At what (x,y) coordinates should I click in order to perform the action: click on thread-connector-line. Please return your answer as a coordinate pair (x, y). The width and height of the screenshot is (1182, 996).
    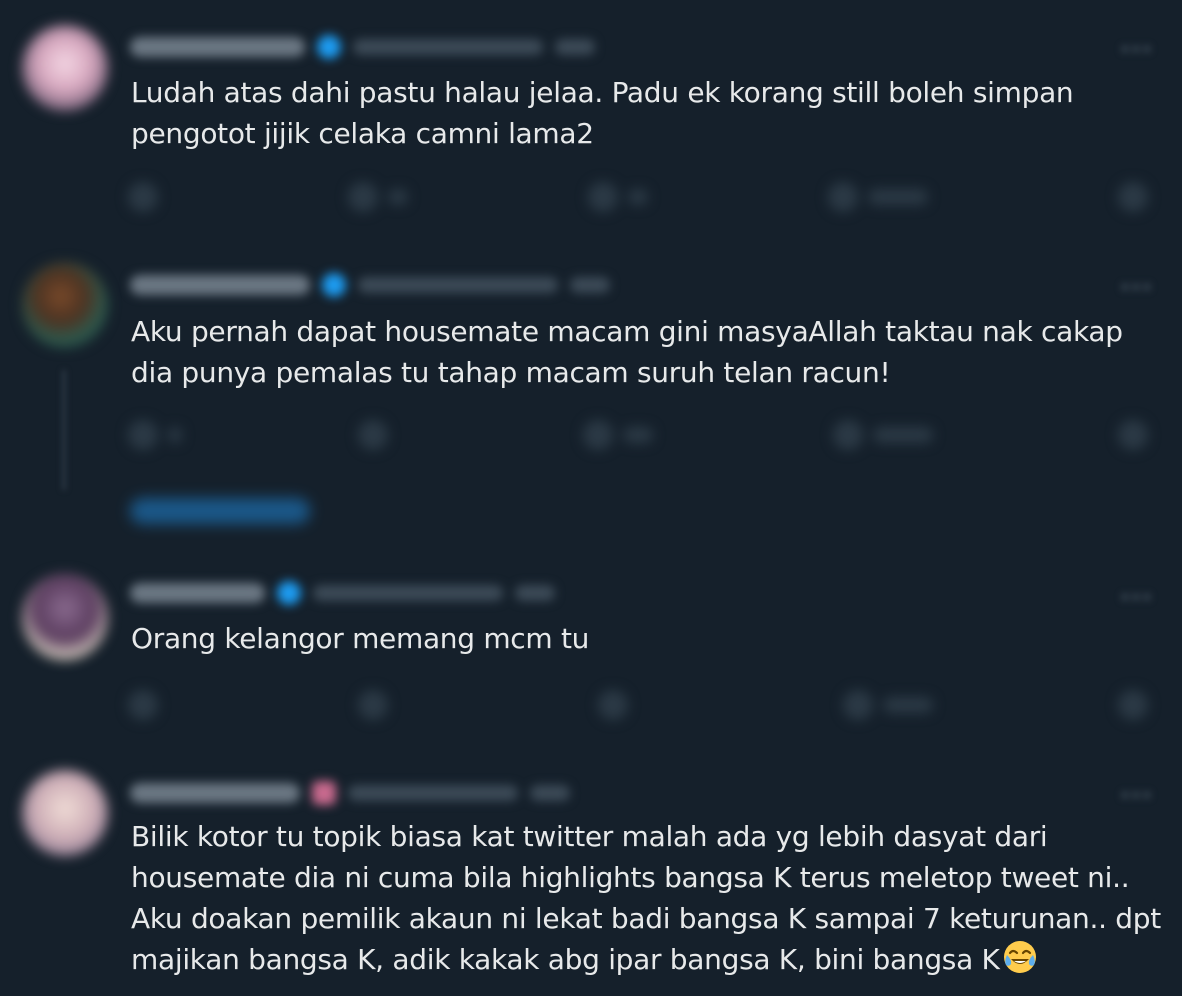
    Looking at the image, I should click on (64, 430).